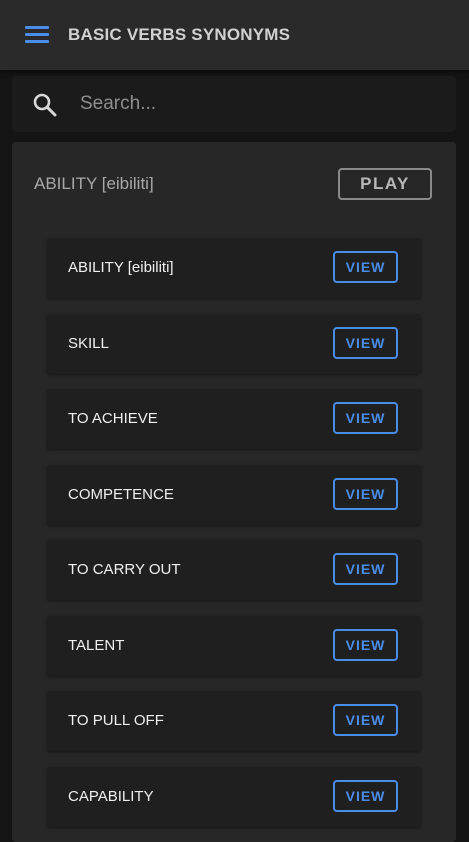 The width and height of the screenshot is (469, 842). Describe the element at coordinates (121, 267) in the screenshot. I see `list-item-label: ABILITY [eibiliti]` at that location.